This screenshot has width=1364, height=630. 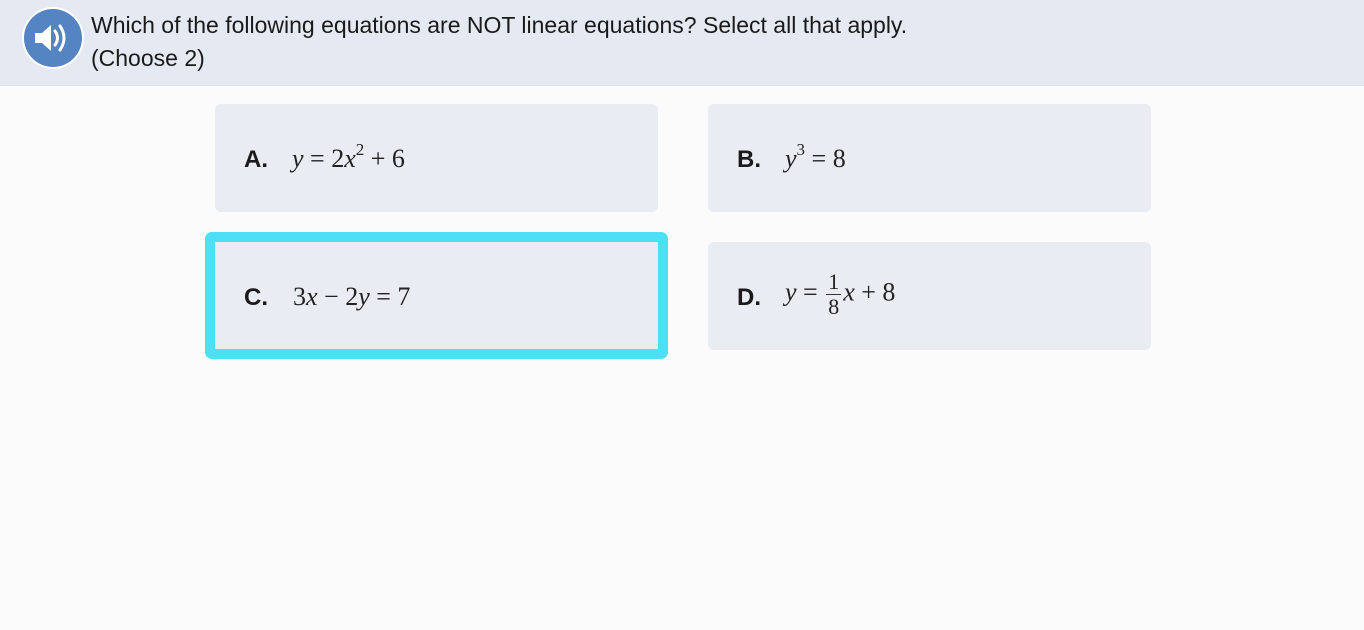 I want to click on answer-option-c: C. 3x − 2y = 7, so click(x=436, y=295).